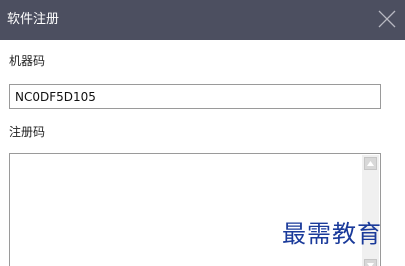 The width and height of the screenshot is (405, 266). I want to click on scroll-down-arrow-icon, so click(370, 264).